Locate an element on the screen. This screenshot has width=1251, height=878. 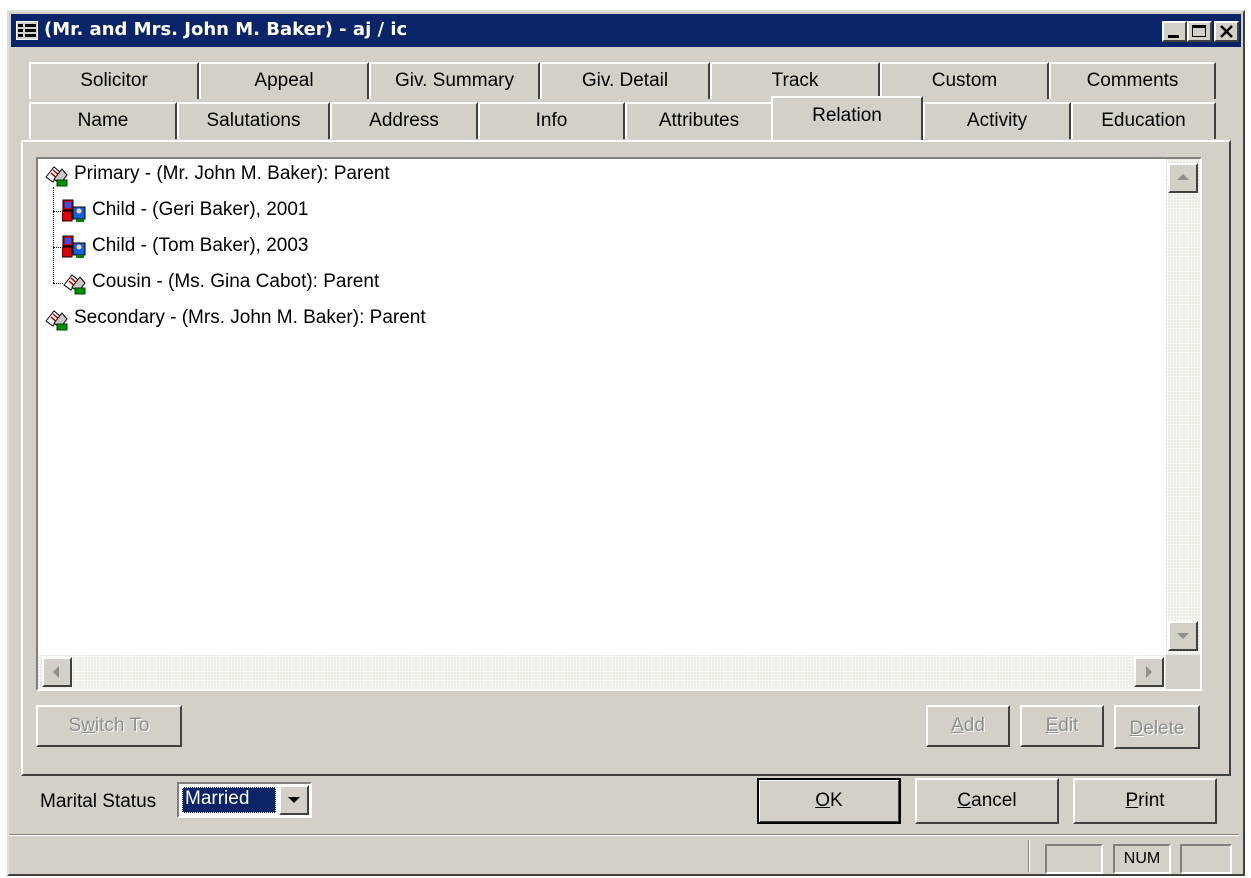
tab-appeal: Appeal is located at coordinates (284, 80).